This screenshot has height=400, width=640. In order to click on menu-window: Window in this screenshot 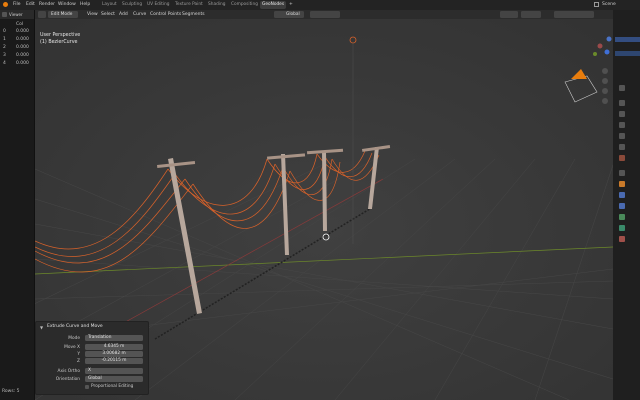, I will do `click(67, 4)`.